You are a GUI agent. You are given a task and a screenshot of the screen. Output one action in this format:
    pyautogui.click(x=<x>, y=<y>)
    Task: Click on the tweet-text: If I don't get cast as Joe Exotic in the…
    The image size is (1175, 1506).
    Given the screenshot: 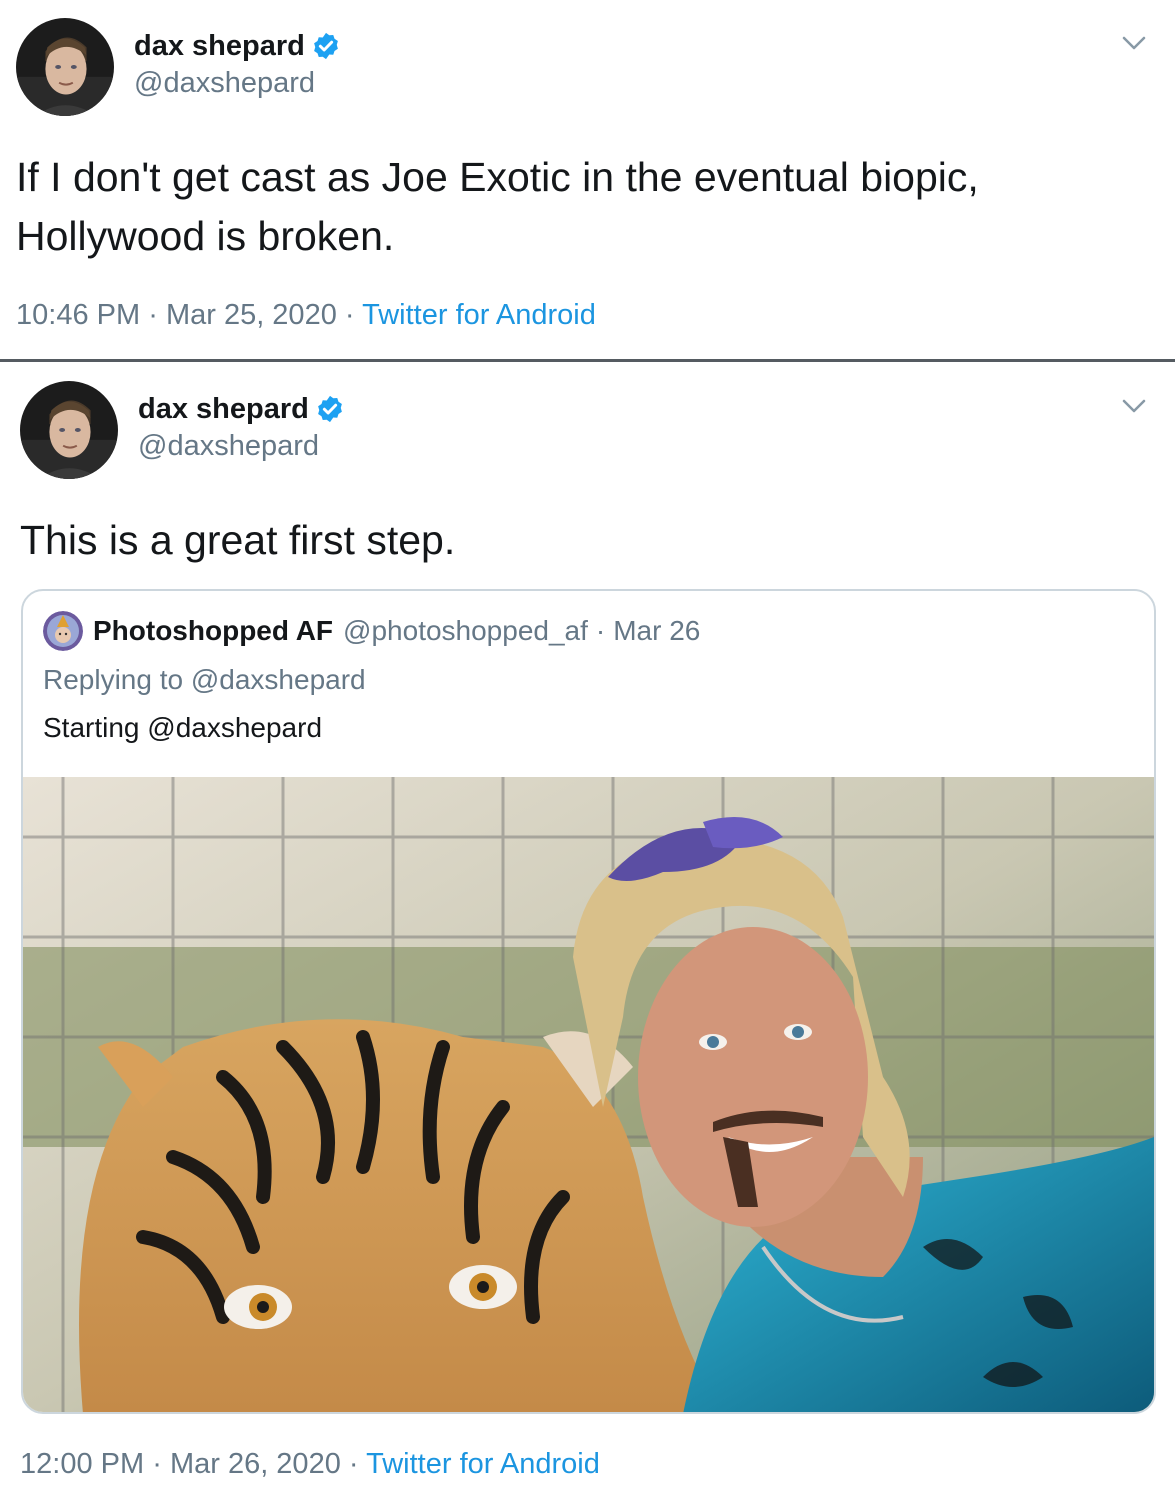 What is the action you would take?
    pyautogui.click(x=497, y=206)
    